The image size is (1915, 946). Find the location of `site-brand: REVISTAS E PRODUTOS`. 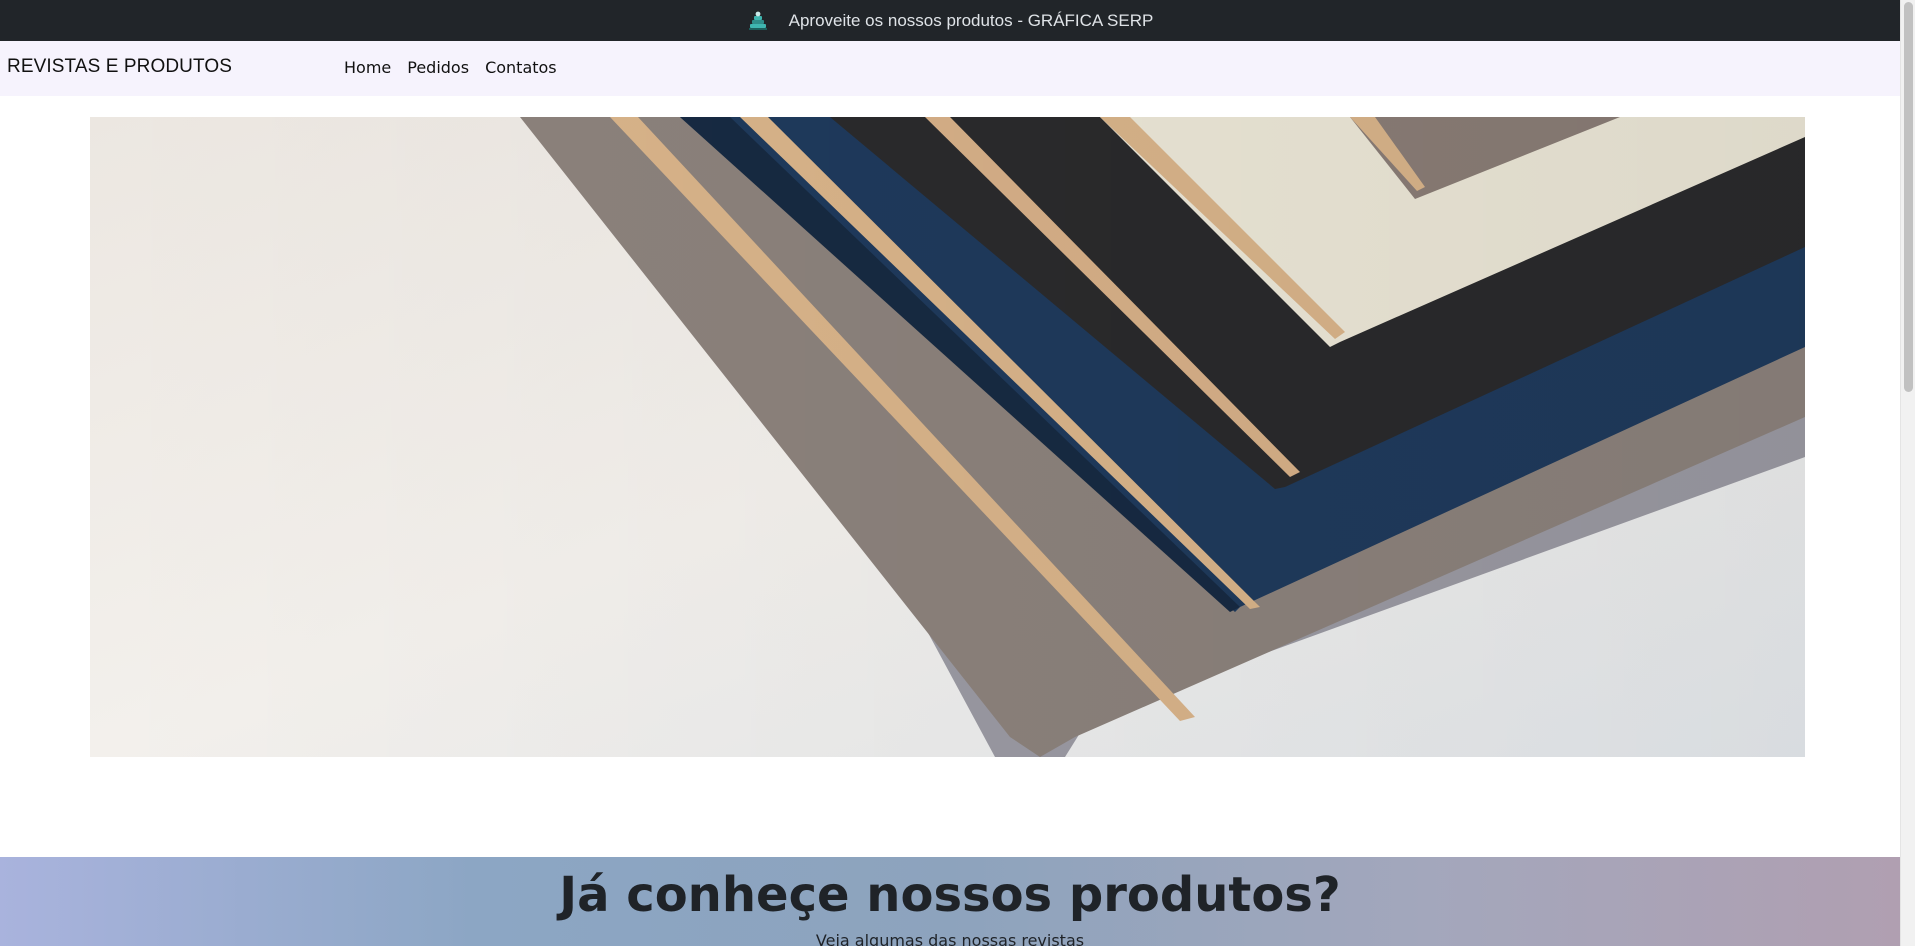

site-brand: REVISTAS E PRODUTOS is located at coordinates (119, 67).